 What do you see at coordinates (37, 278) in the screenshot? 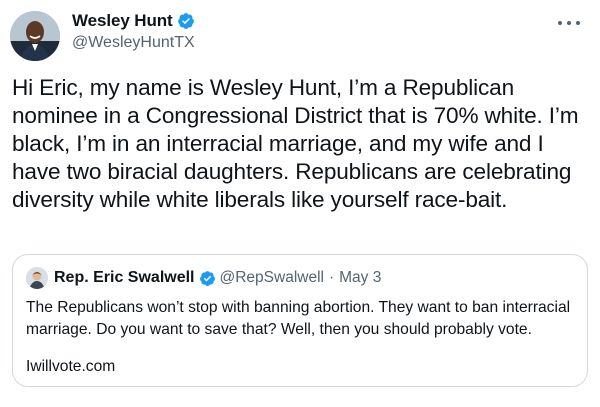
I see `quoted-author-avatar` at bounding box center [37, 278].